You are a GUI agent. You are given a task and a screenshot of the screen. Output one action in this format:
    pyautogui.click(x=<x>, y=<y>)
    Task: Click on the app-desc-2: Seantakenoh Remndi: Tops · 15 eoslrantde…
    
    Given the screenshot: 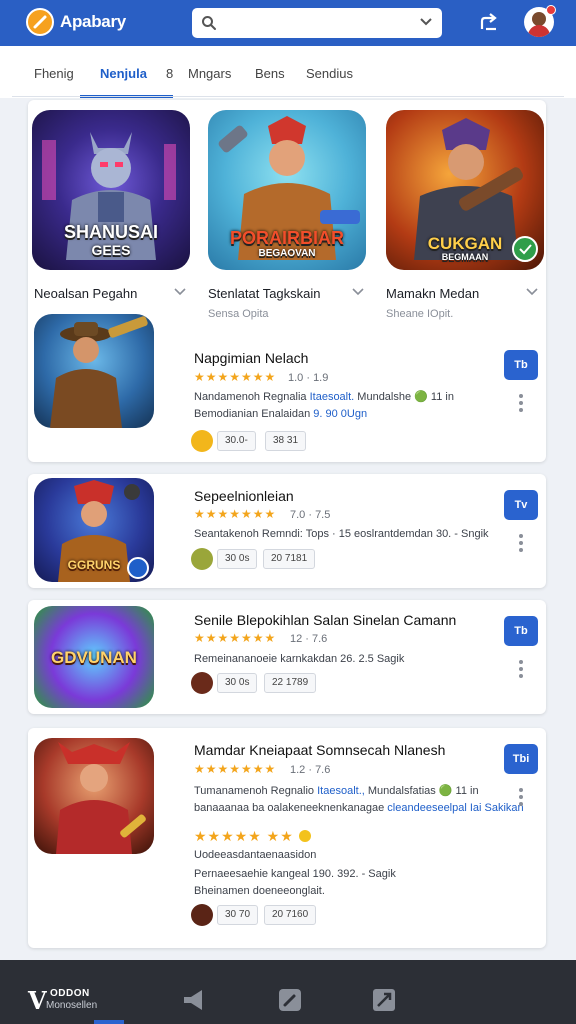 What is the action you would take?
    pyautogui.click(x=341, y=534)
    